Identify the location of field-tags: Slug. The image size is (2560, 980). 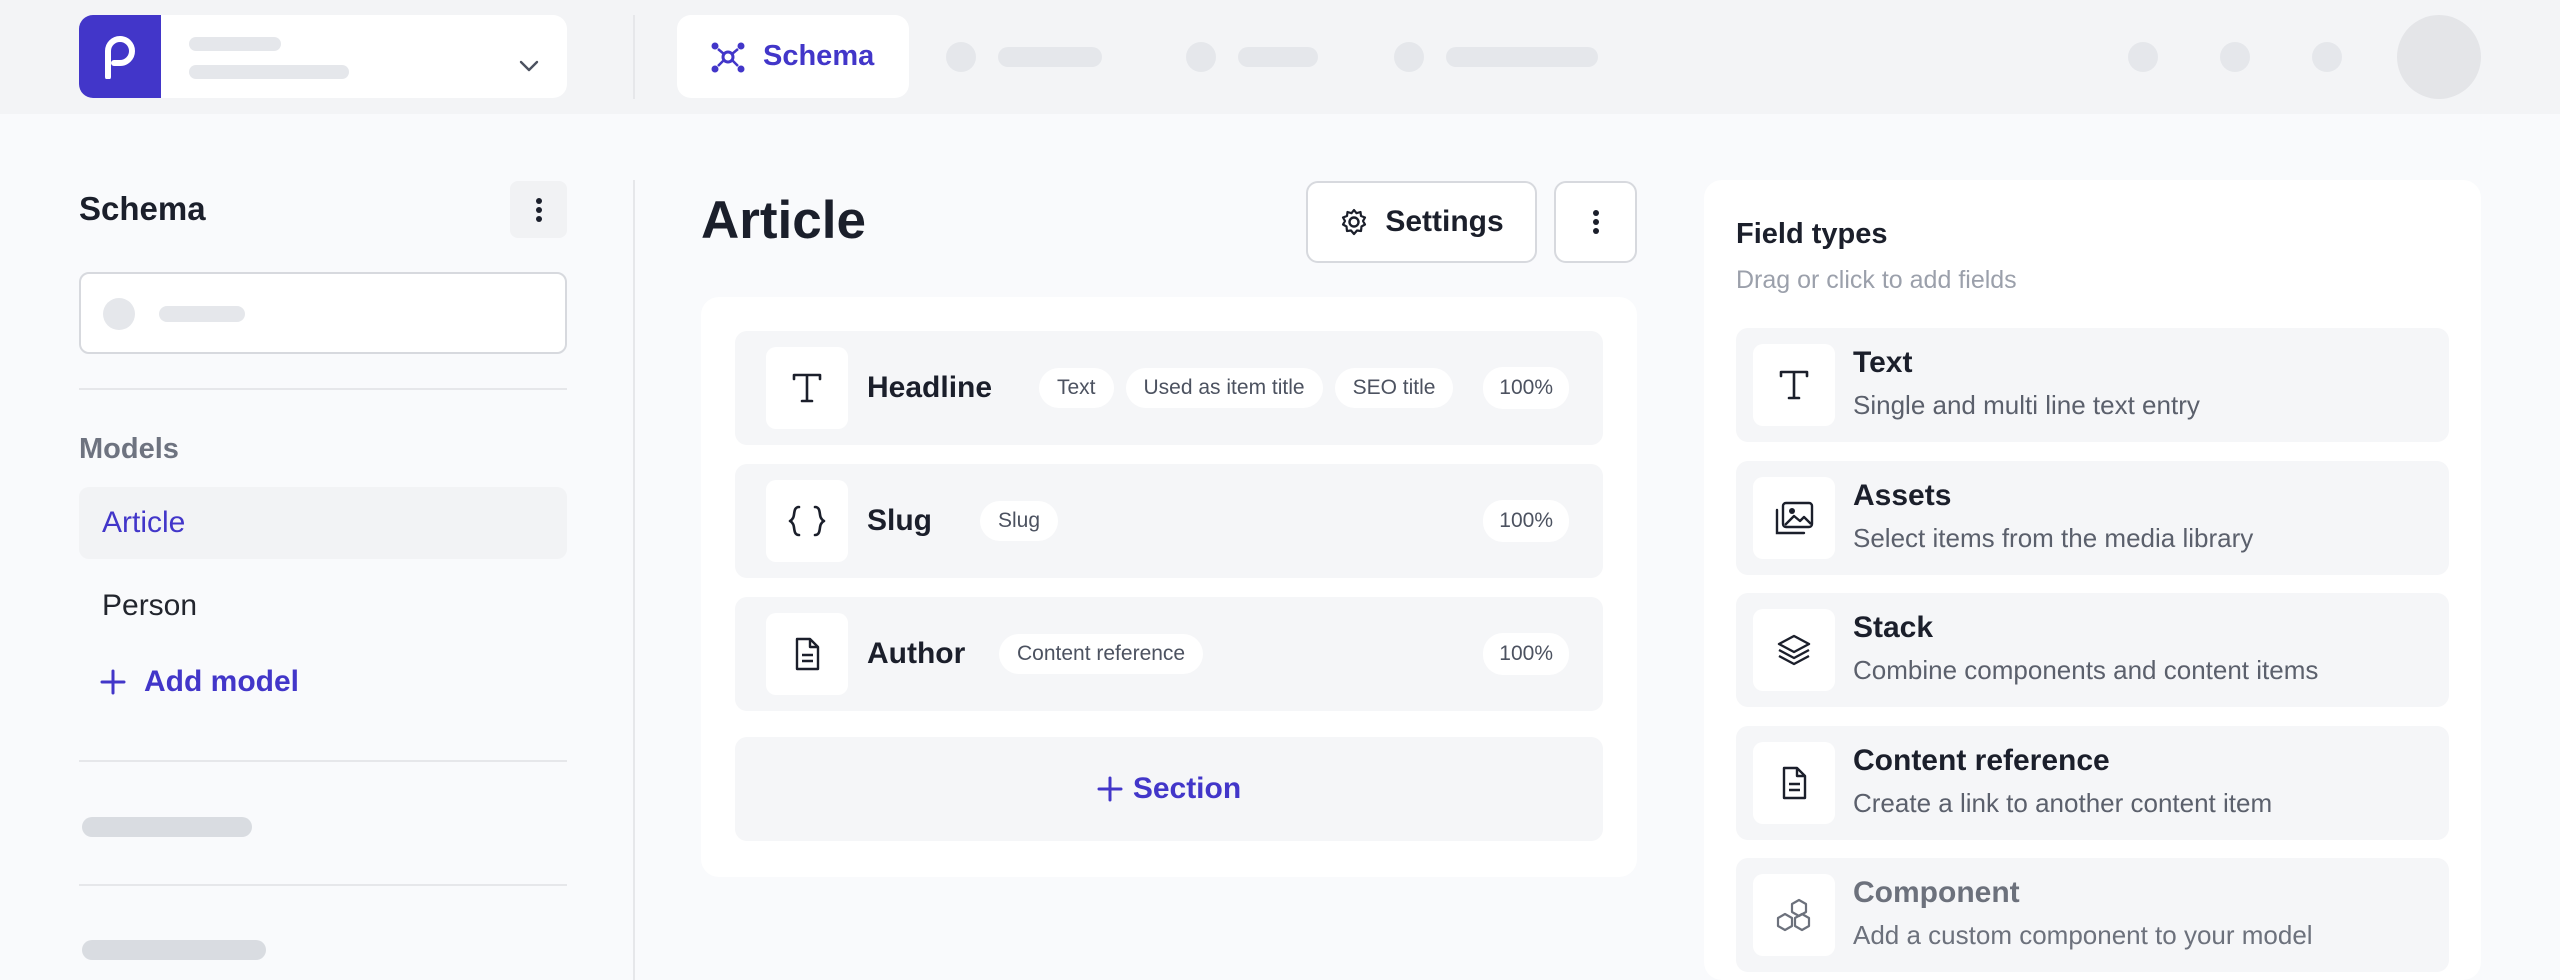
(1019, 521).